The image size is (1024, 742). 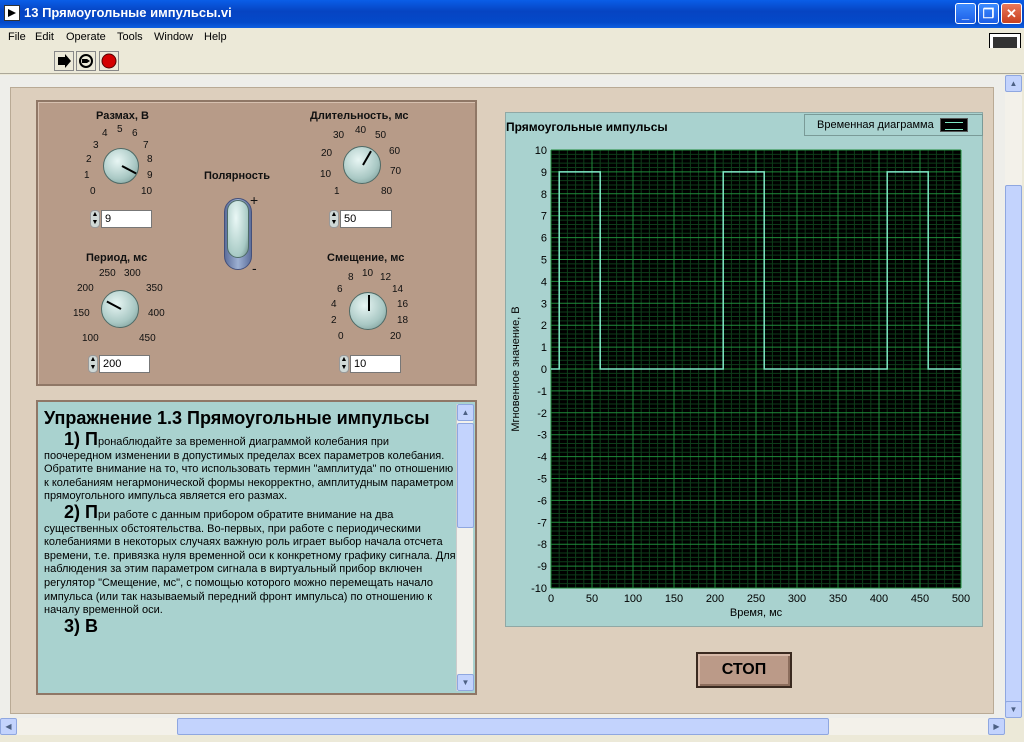 I want to click on window-vertical-scrollbar: ▲ ▼, so click(x=1013, y=396).